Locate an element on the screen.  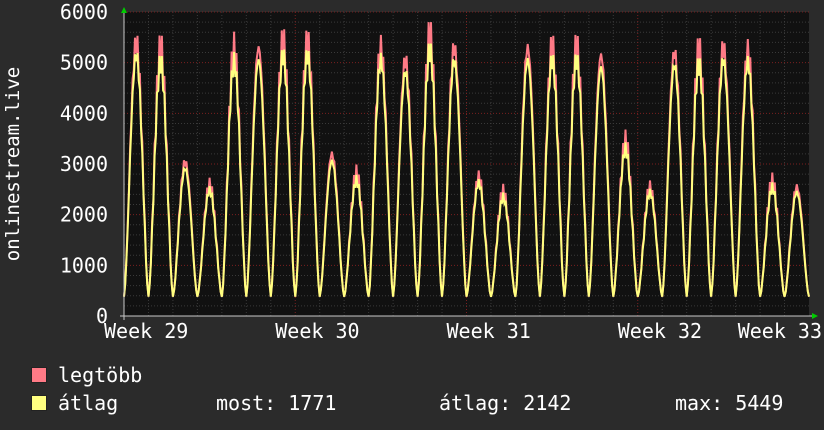
x-tick-labels: Week 29 Week 30 Week 31 Week 32 Week 33 is located at coordinates (463, 331).